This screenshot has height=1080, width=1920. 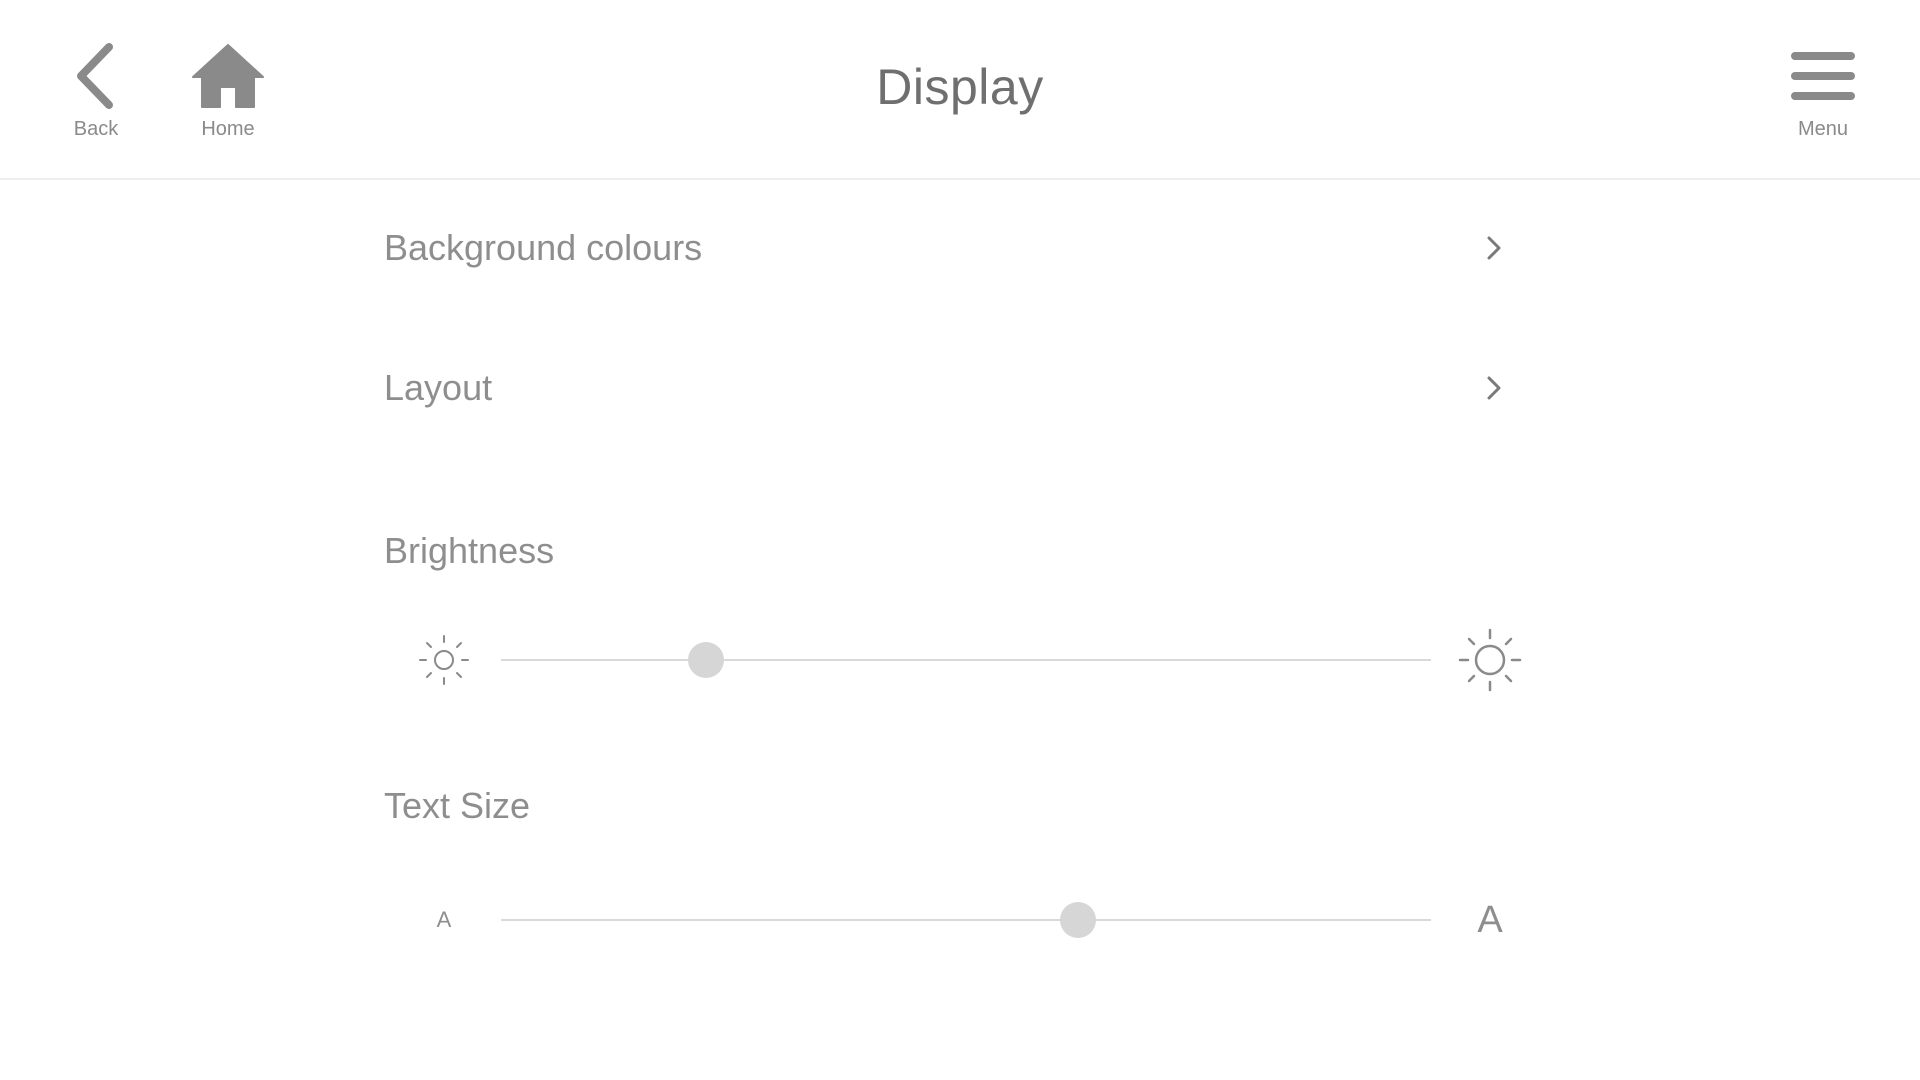 What do you see at coordinates (444, 660) in the screenshot?
I see `sun-small-icon` at bounding box center [444, 660].